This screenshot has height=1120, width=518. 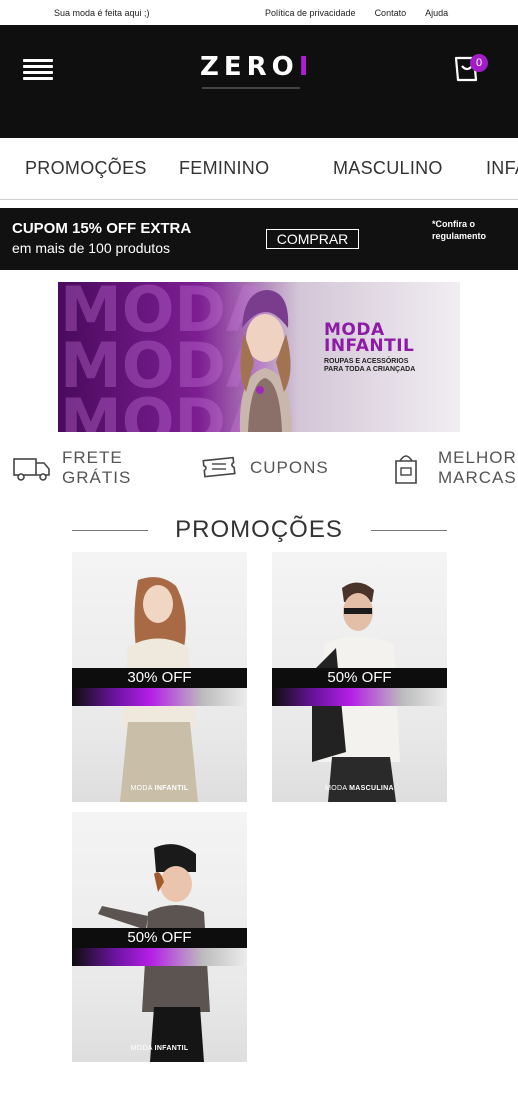 What do you see at coordinates (369, 338) in the screenshot?
I see `banner-title: MODA INFANTIL` at bounding box center [369, 338].